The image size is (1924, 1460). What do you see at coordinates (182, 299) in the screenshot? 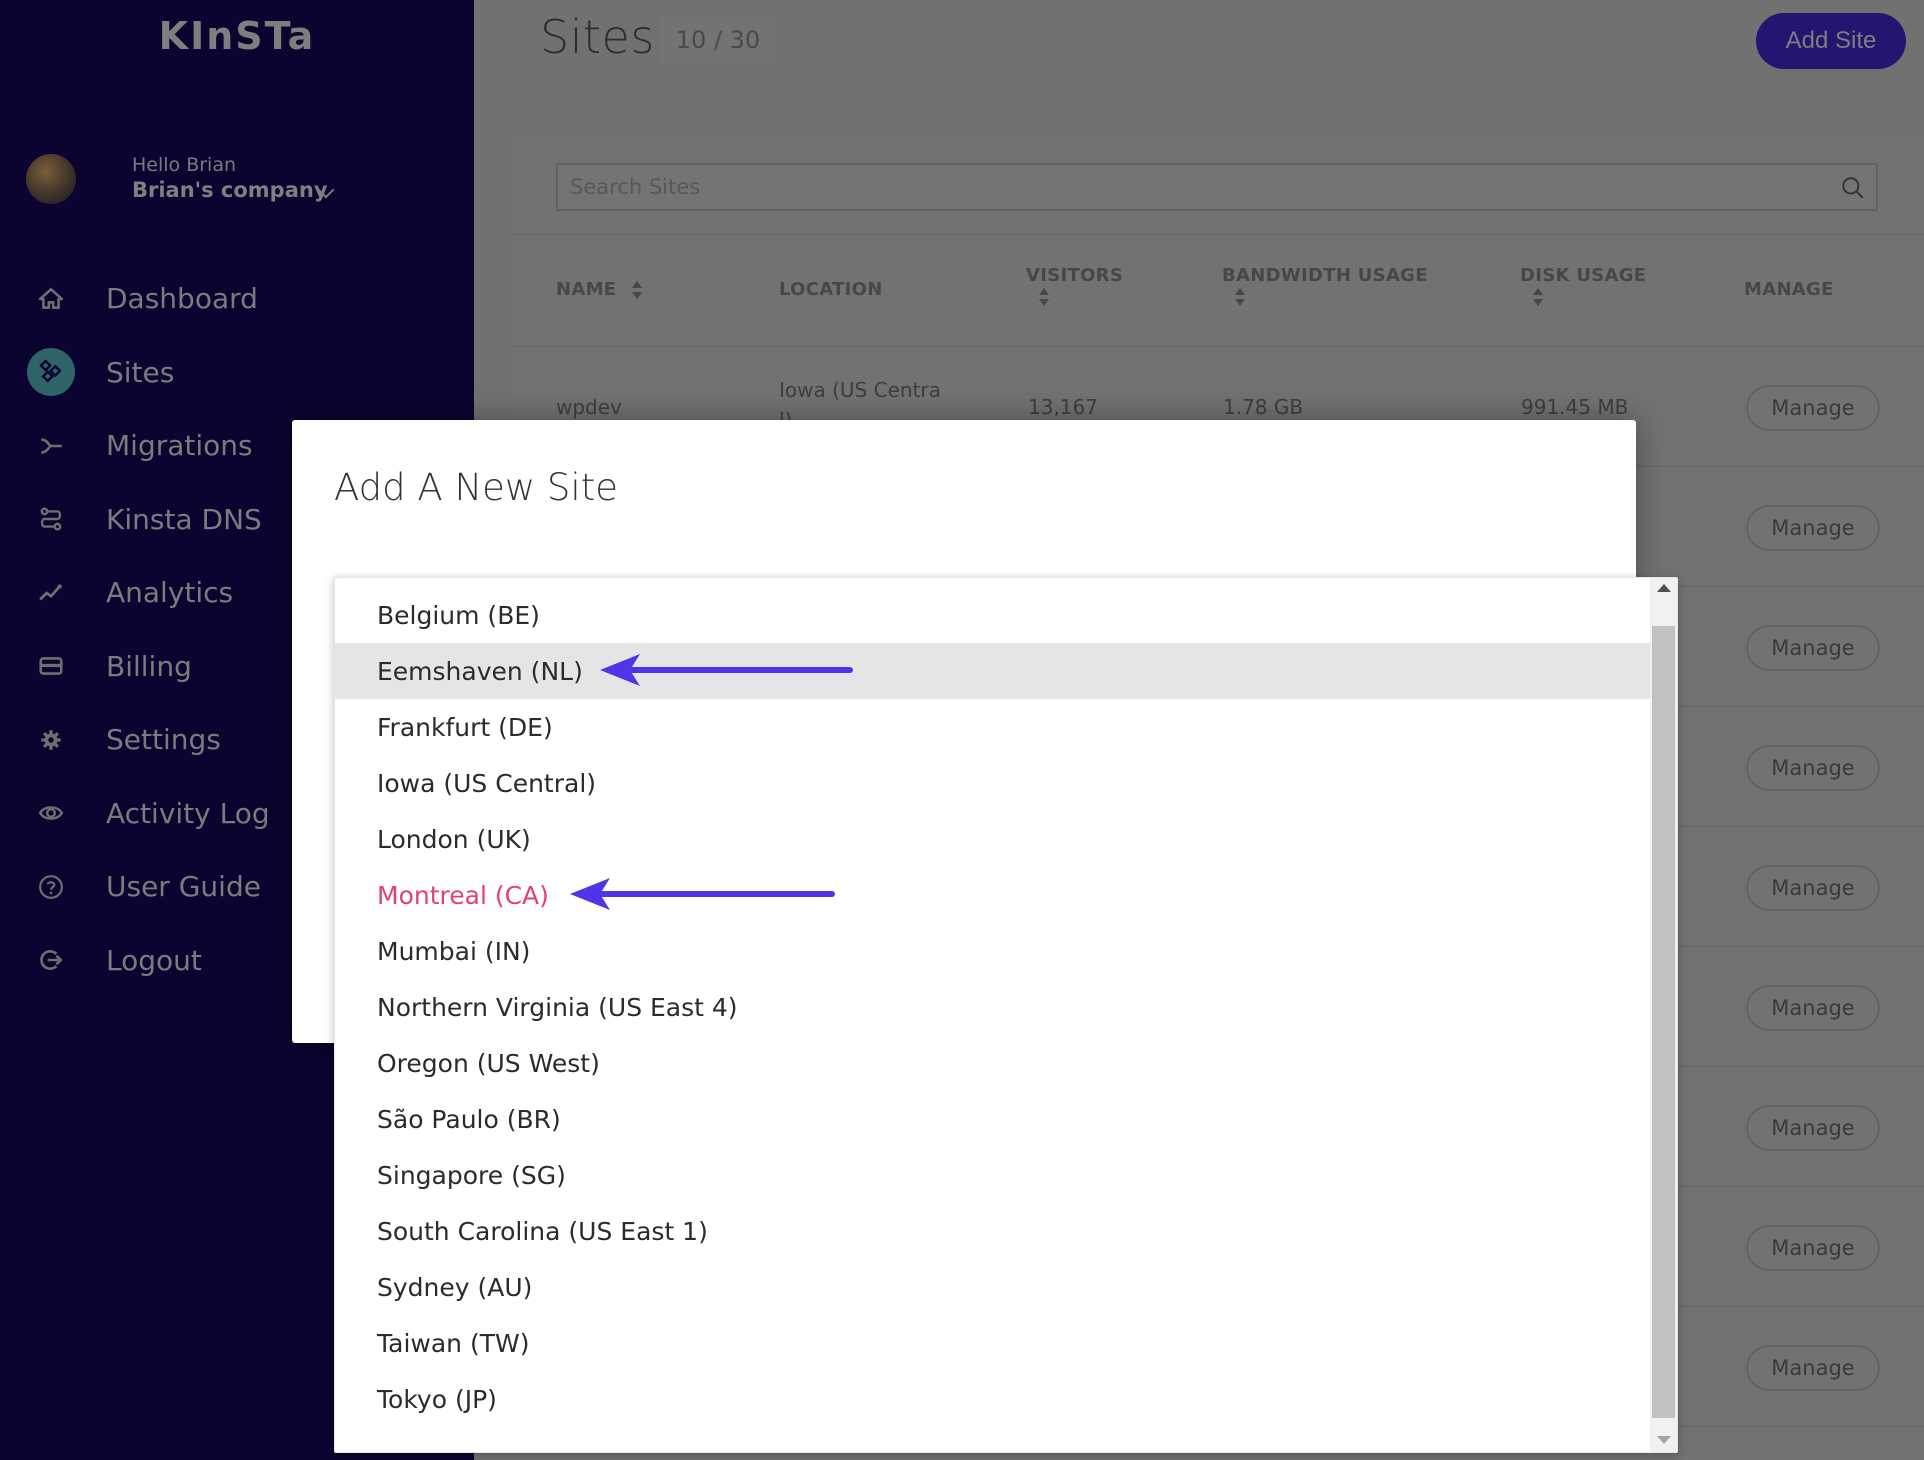
I see `sidebar-item-label: Dashboard` at bounding box center [182, 299].